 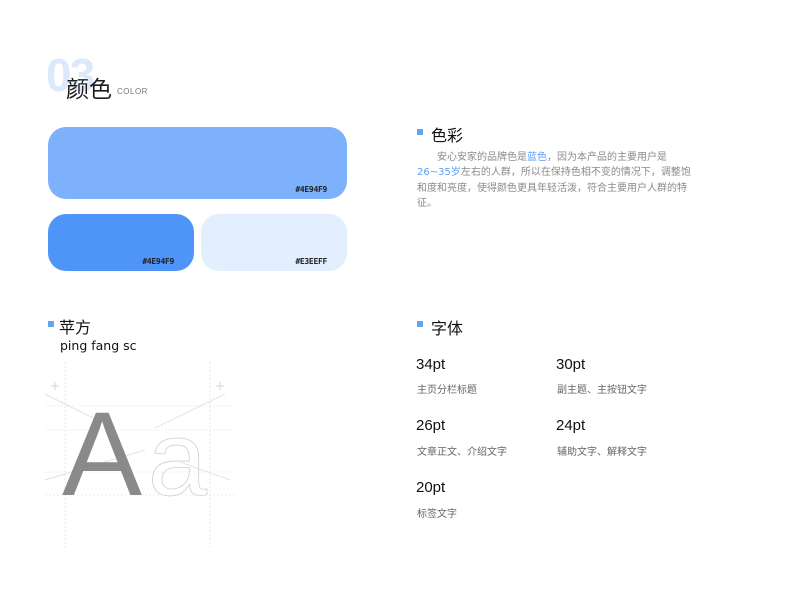 I want to click on specimen-uppercase: A, so click(x=102, y=454).